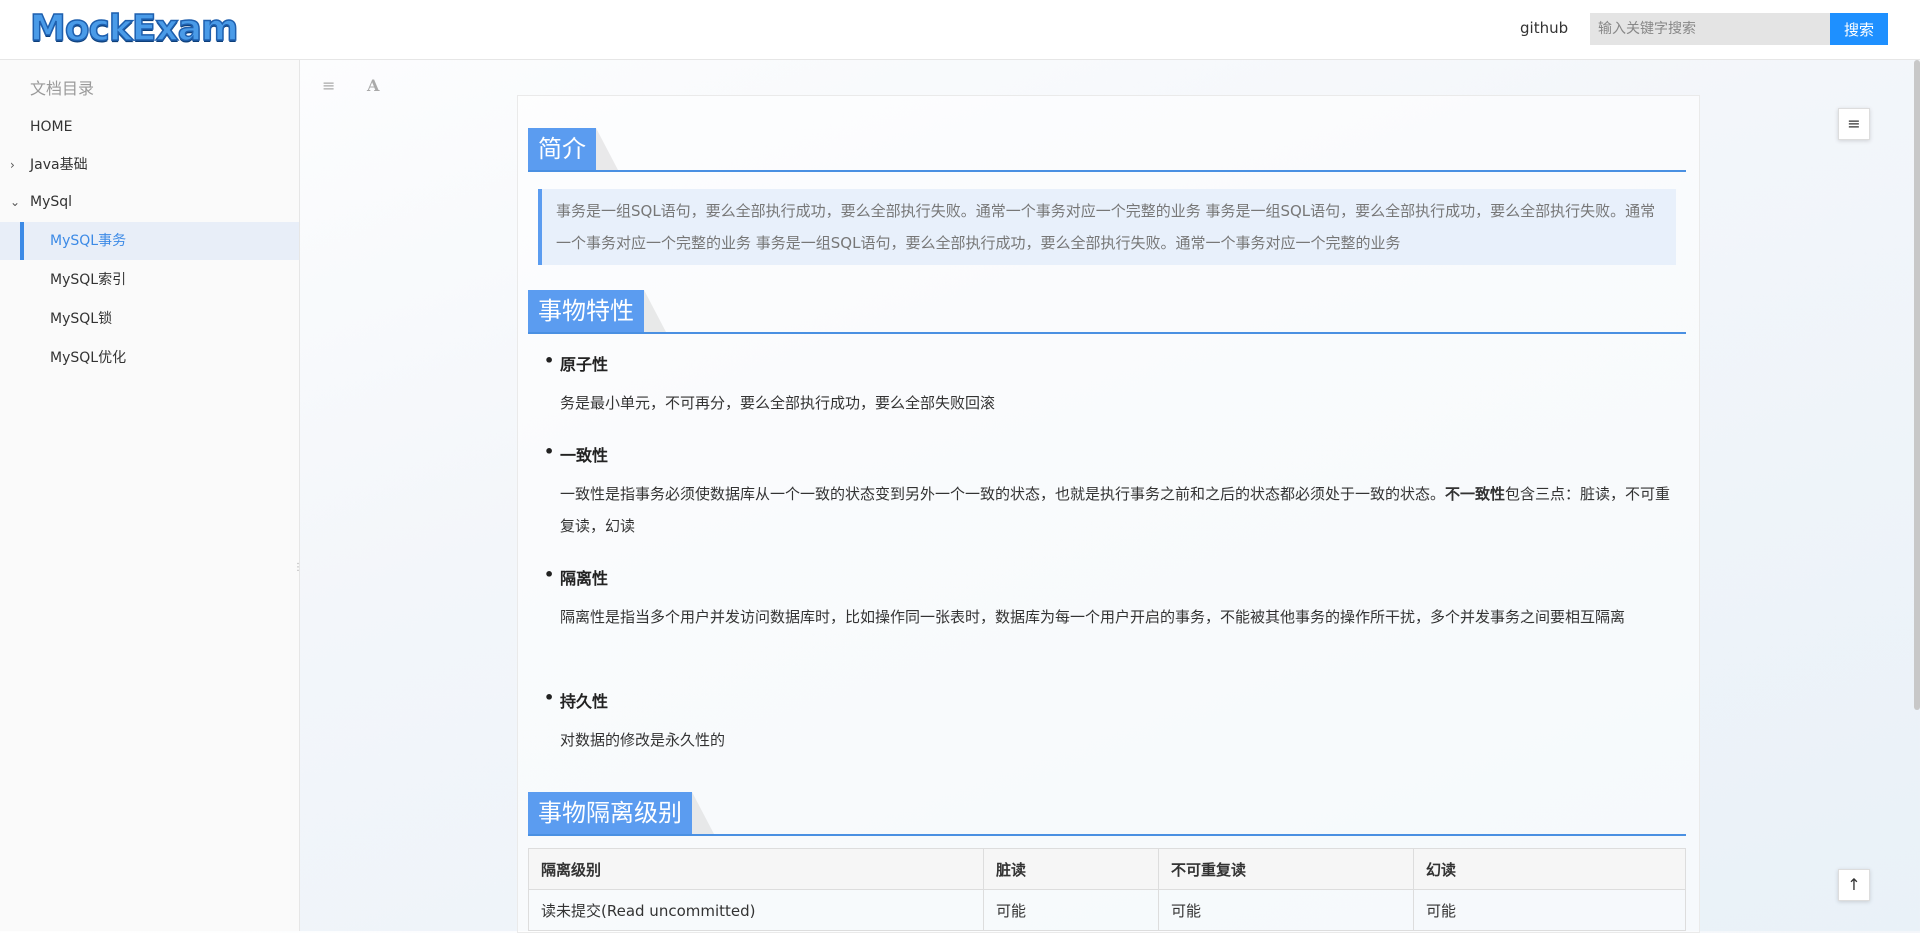 The height and width of the screenshot is (933, 1920). Describe the element at coordinates (576, 577) in the screenshot. I see `property-title-isolation: 隔离性` at that location.